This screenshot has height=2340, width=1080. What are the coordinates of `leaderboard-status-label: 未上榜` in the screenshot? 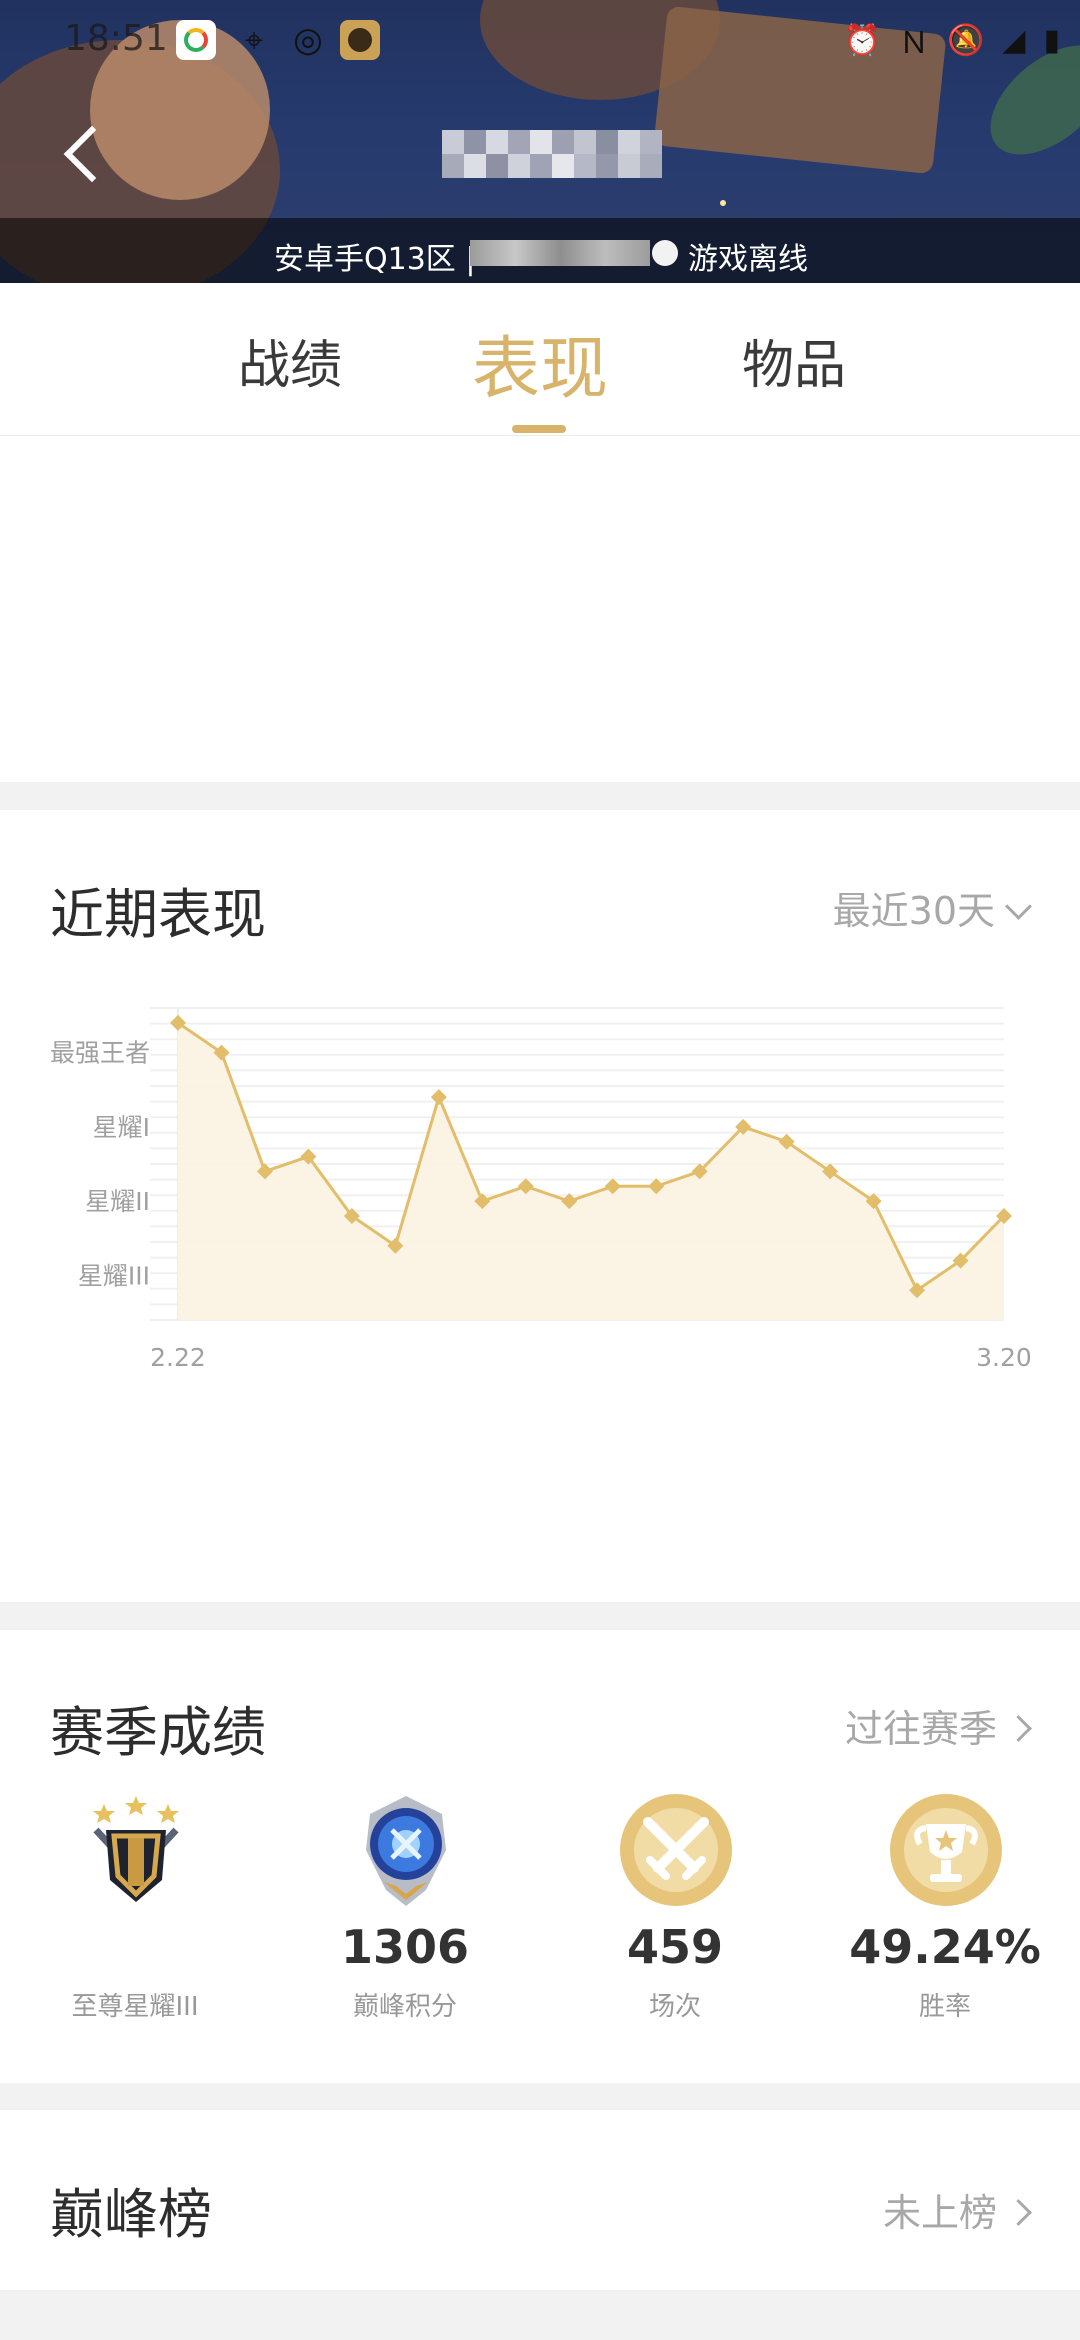 It's located at (939, 2213).